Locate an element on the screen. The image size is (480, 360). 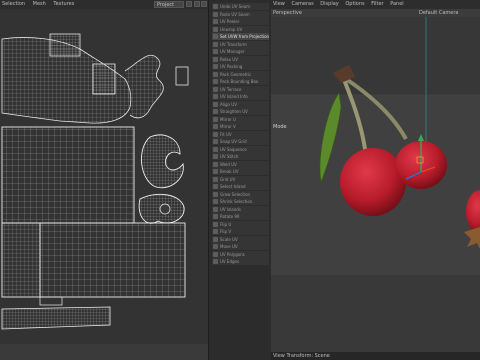
command-item: UV Edges is located at coordinates (240, 261).